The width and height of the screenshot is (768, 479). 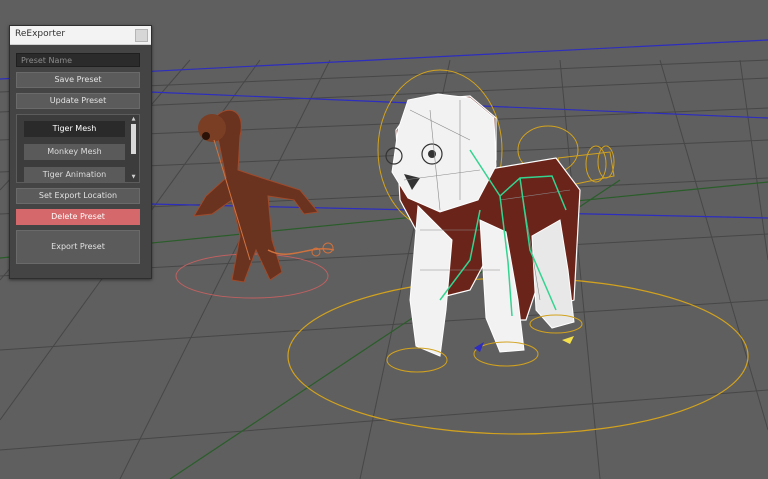 What do you see at coordinates (141, 35) in the screenshot?
I see `close-icon` at bounding box center [141, 35].